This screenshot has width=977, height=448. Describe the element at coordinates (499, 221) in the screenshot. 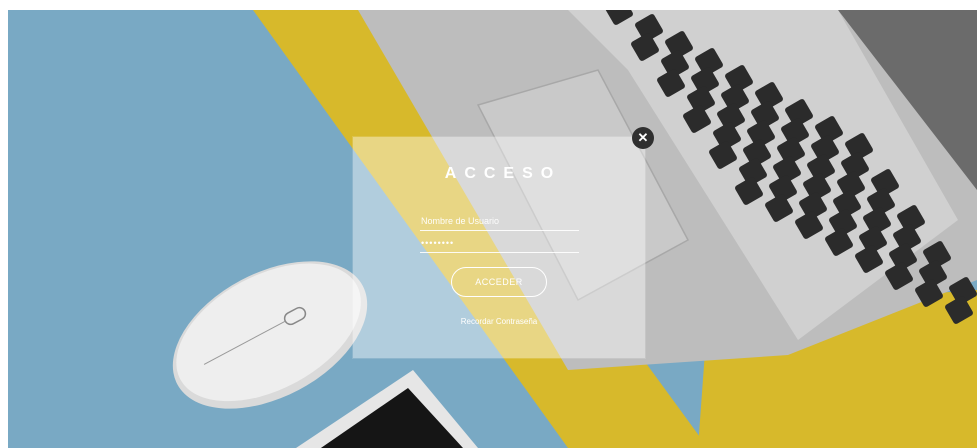

I see `username-input` at that location.